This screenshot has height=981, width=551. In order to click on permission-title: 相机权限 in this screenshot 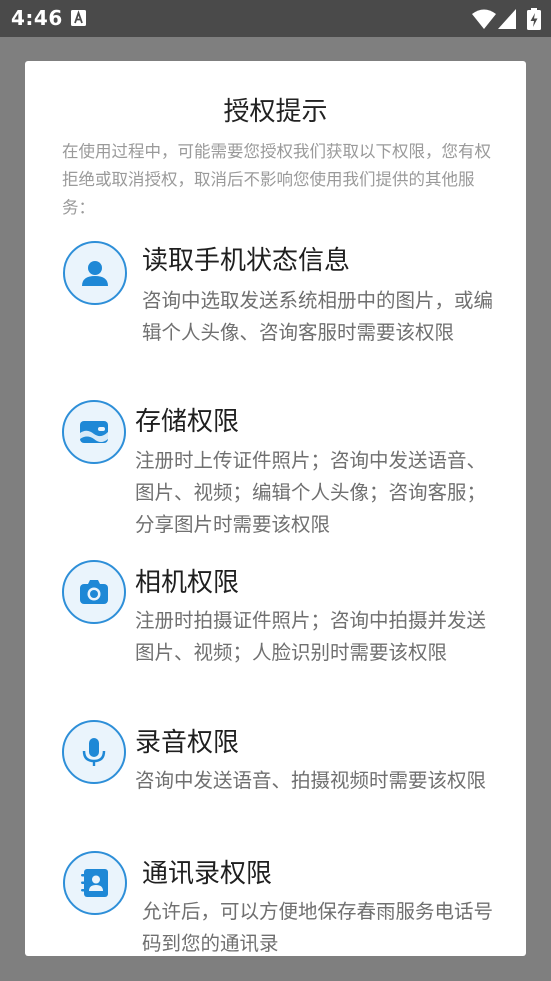, I will do `click(187, 583)`.